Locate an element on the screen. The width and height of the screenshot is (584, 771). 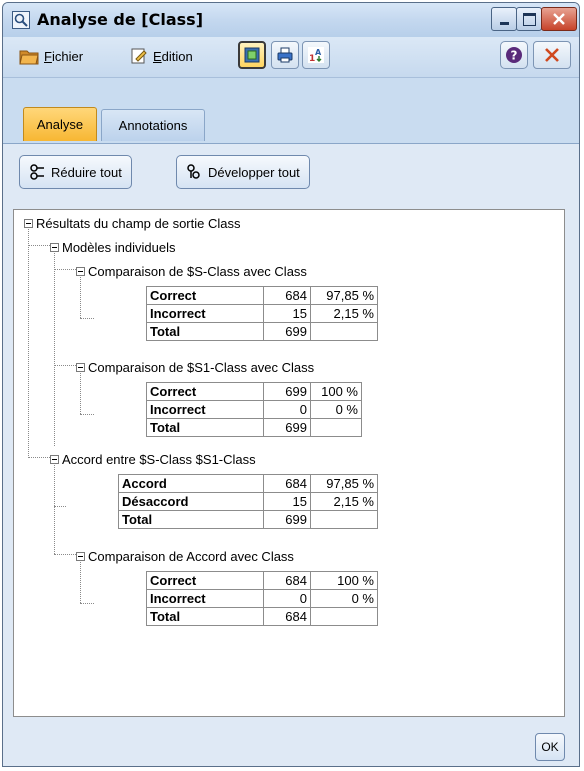
tree-node-individual: Modèles individuels is located at coordinates (112, 247).